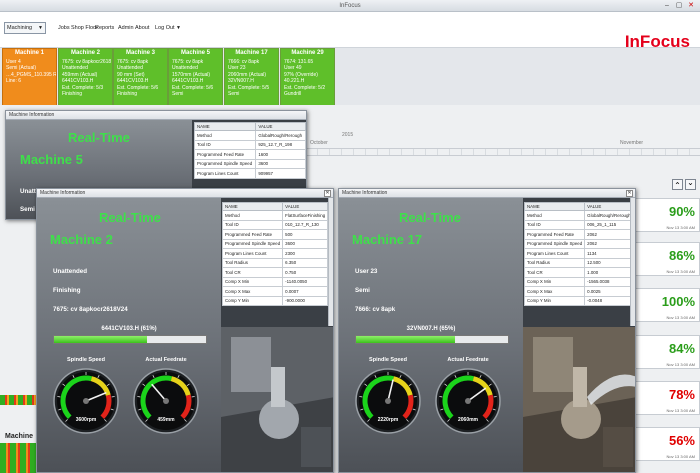 The image size is (700, 473). I want to click on param-value: 3600, so click(280, 163).